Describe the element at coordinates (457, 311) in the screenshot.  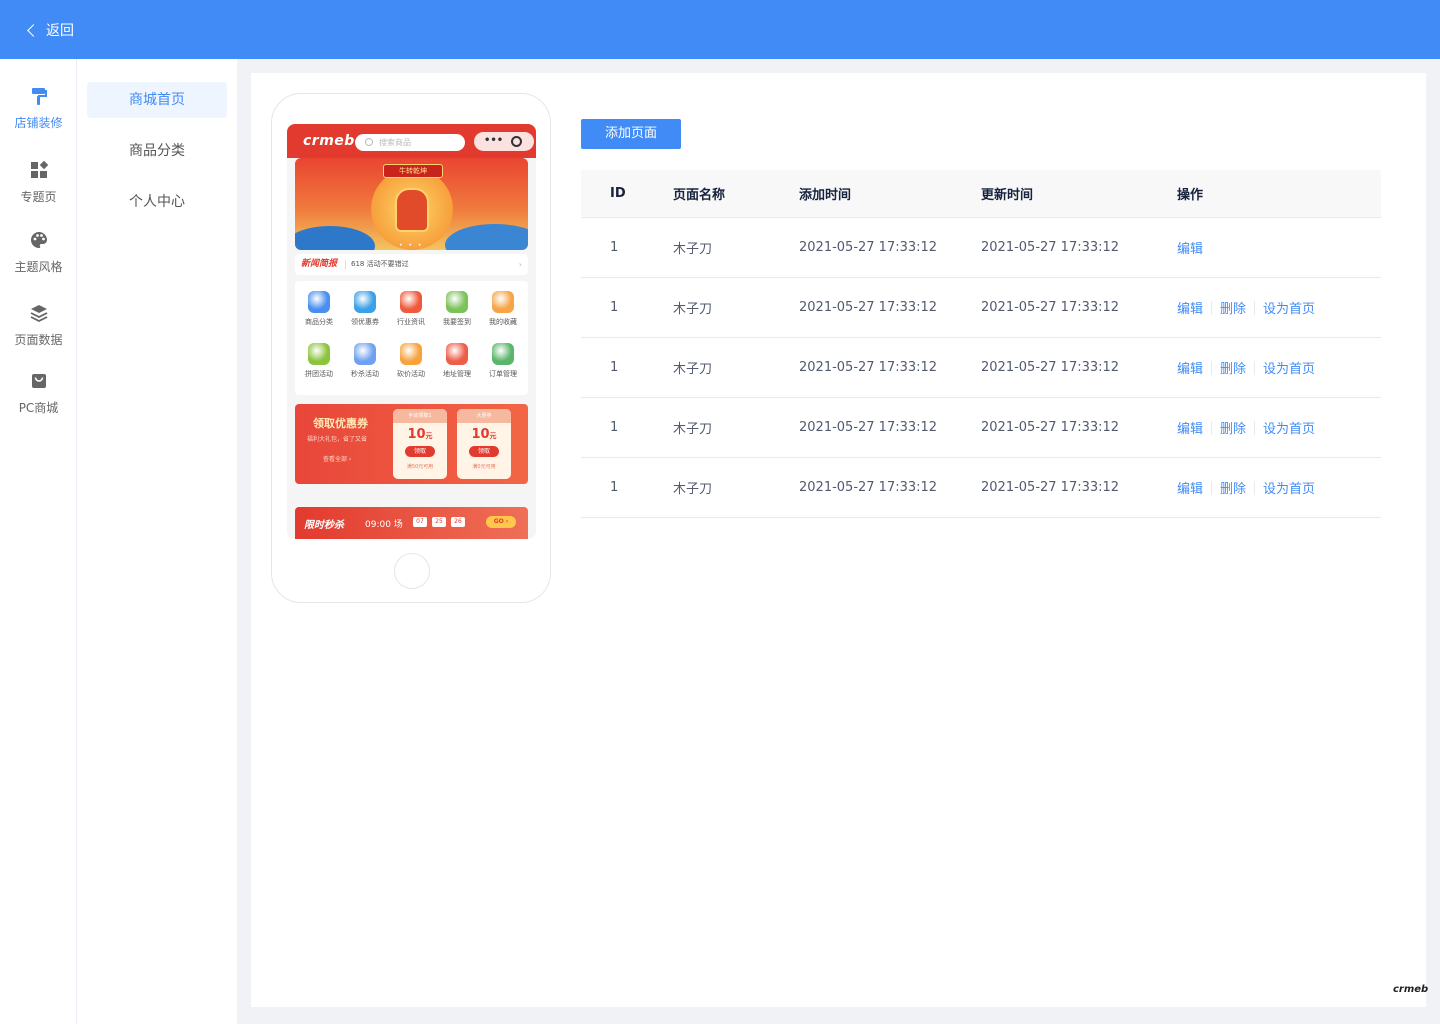
I see `preview-grid-item: 我要签到` at that location.